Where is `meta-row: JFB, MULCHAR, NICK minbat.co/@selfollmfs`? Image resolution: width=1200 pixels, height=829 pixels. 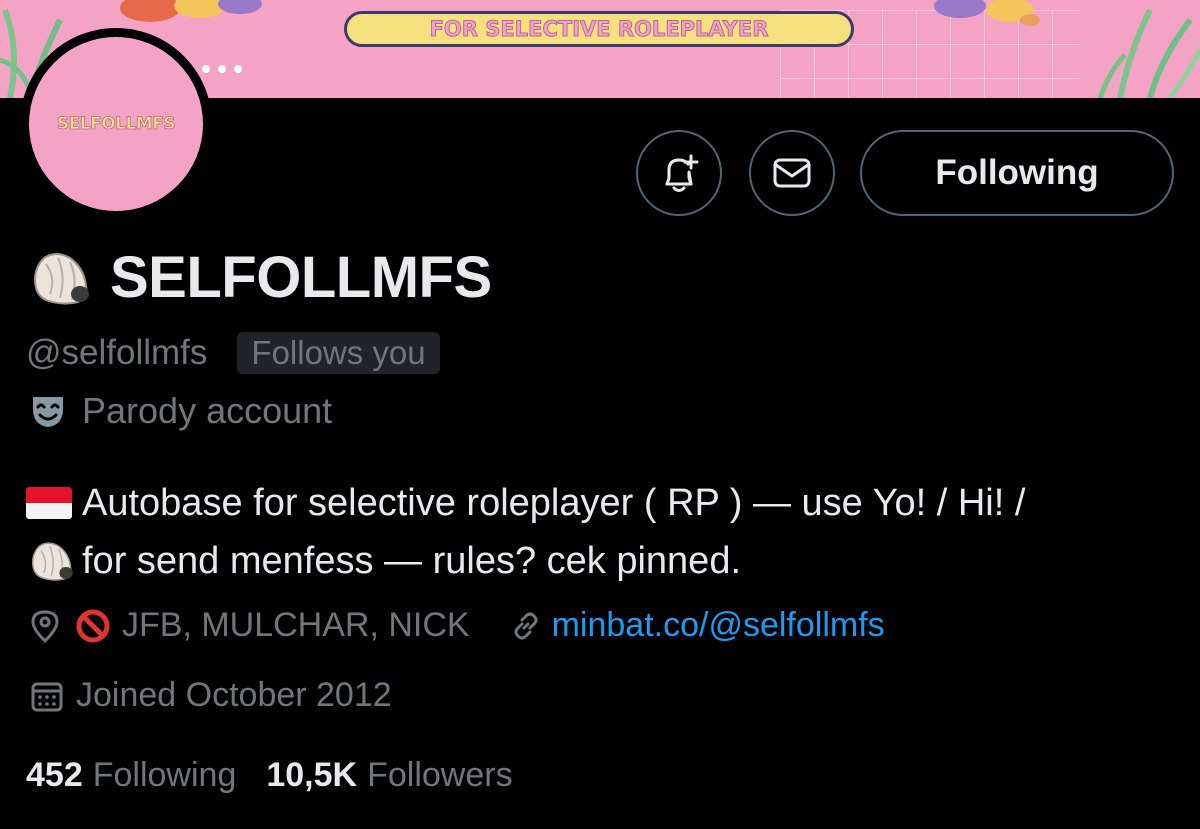 meta-row: JFB, MULCHAR, NICK minbat.co/@selfollmfs is located at coordinates (457, 625).